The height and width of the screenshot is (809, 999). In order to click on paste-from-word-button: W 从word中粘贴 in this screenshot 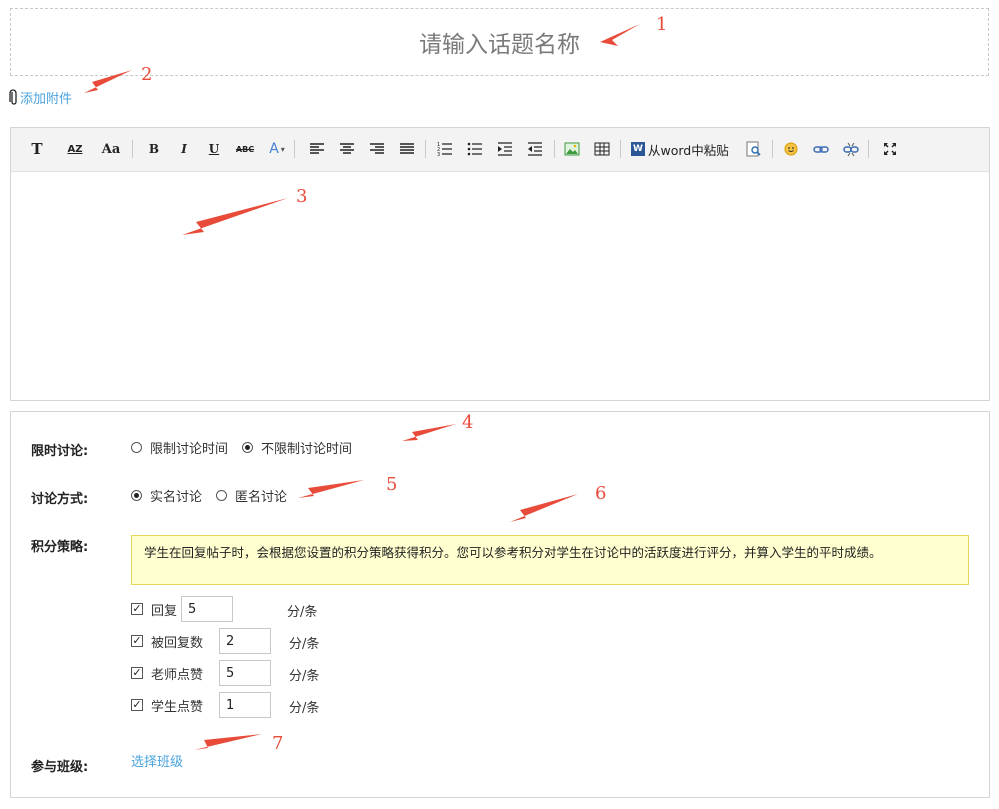, I will do `click(680, 149)`.